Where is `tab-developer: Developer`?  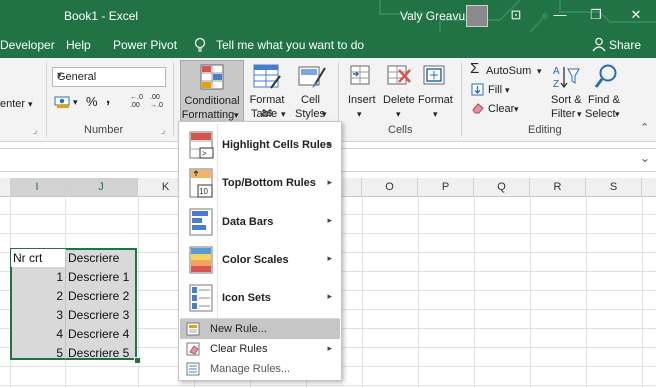
tab-developer: Developer is located at coordinates (27, 45).